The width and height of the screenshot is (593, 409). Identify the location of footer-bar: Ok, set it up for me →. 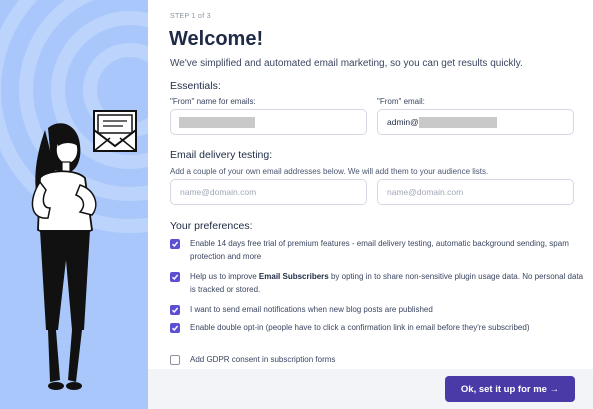
(370, 389).